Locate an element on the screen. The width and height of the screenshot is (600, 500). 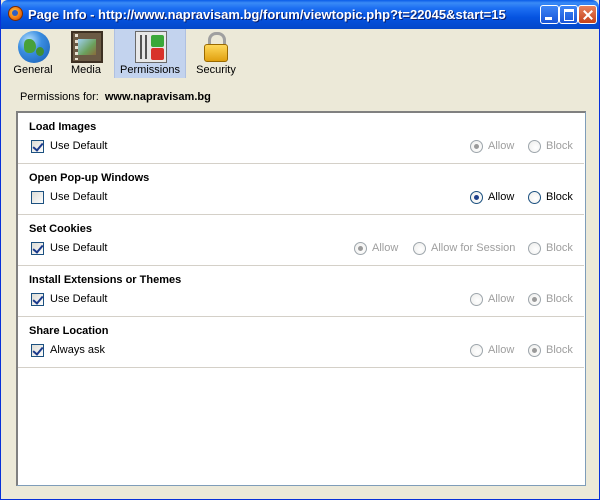
maximize-button is located at coordinates (568, 14).